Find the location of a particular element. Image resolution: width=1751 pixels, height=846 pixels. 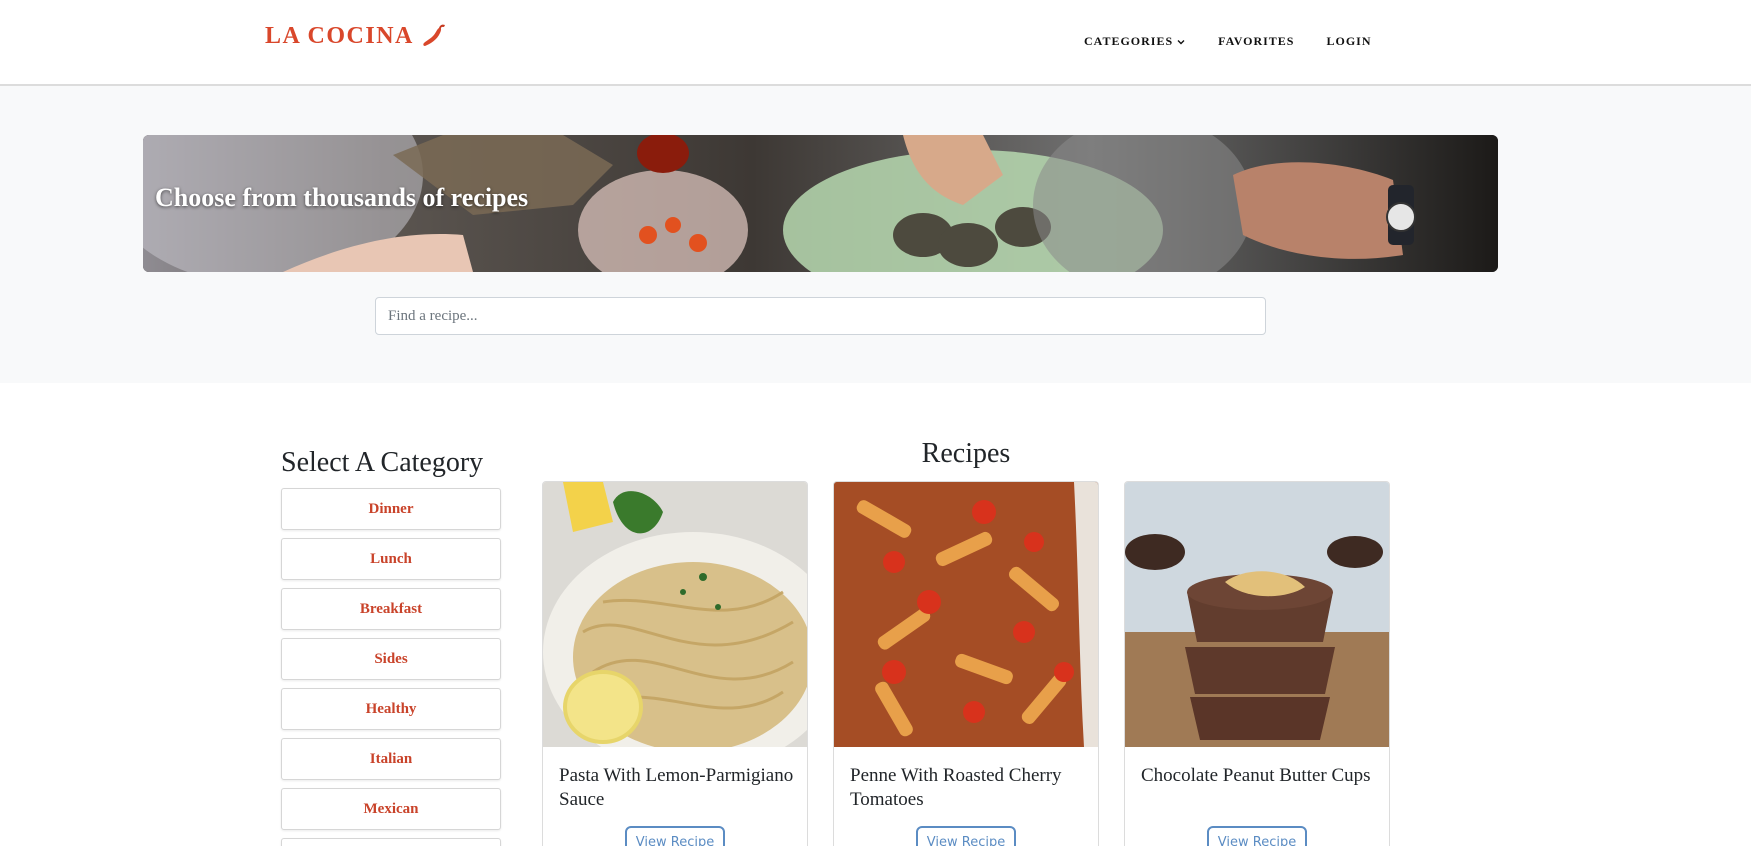

main-nav: CATEGORIES FAVORITES LOGIN is located at coordinates (1244, 41).